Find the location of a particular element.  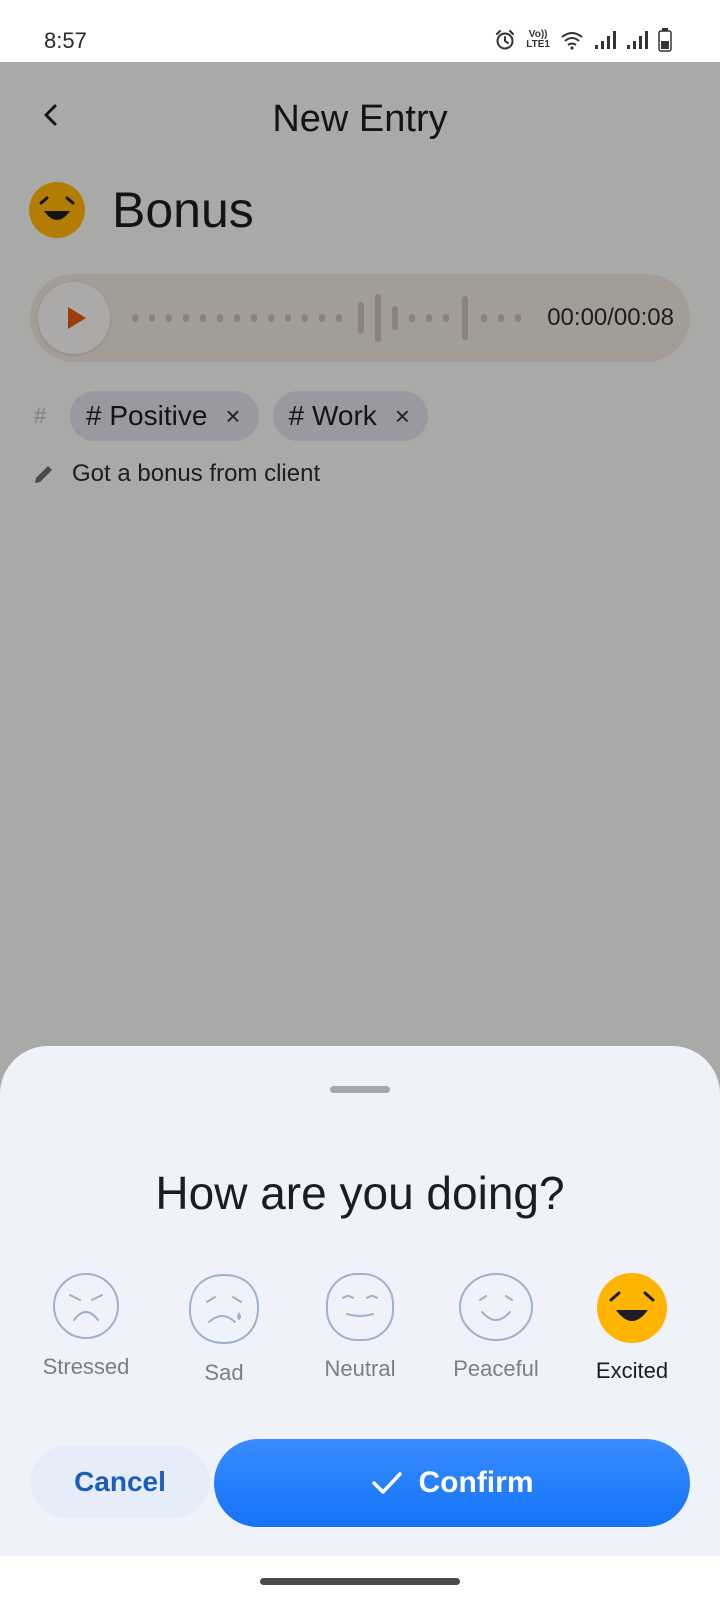

home-gesture-handle is located at coordinates (360, 1581).